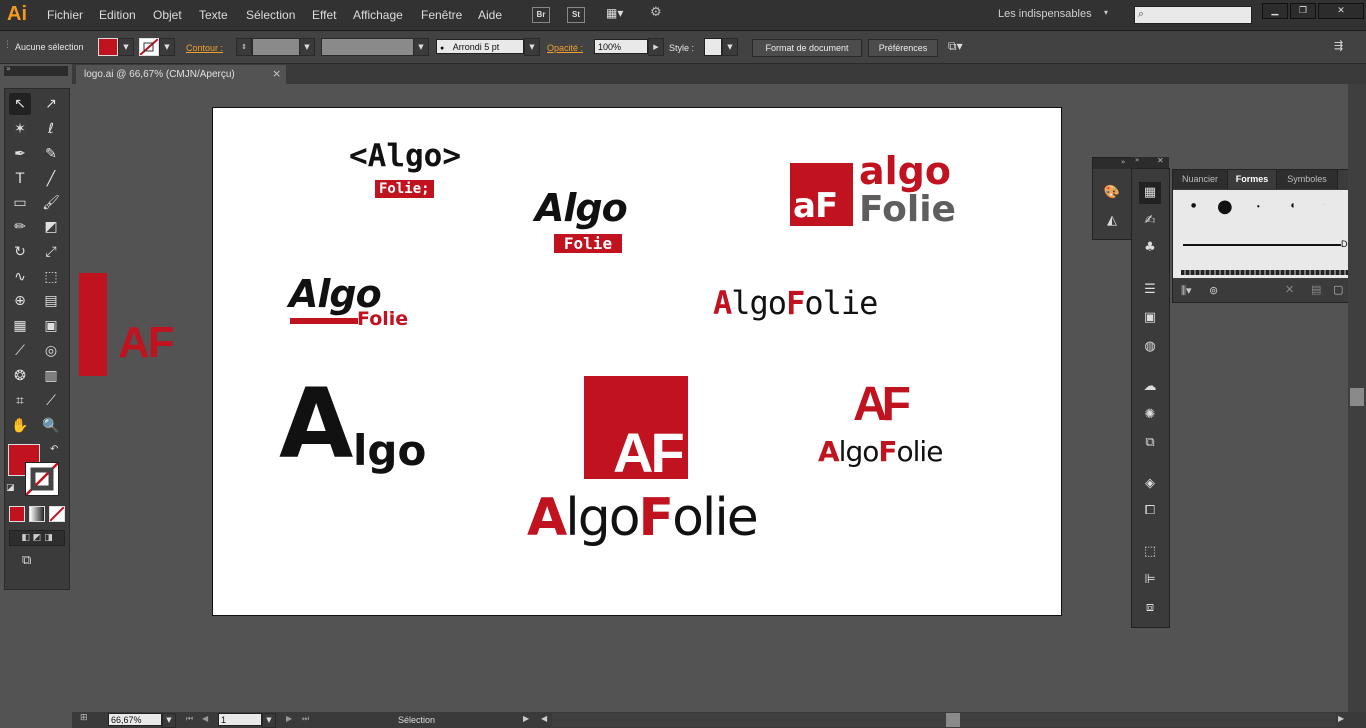  I want to click on tab-symboles: Symboles, so click(1307, 179).